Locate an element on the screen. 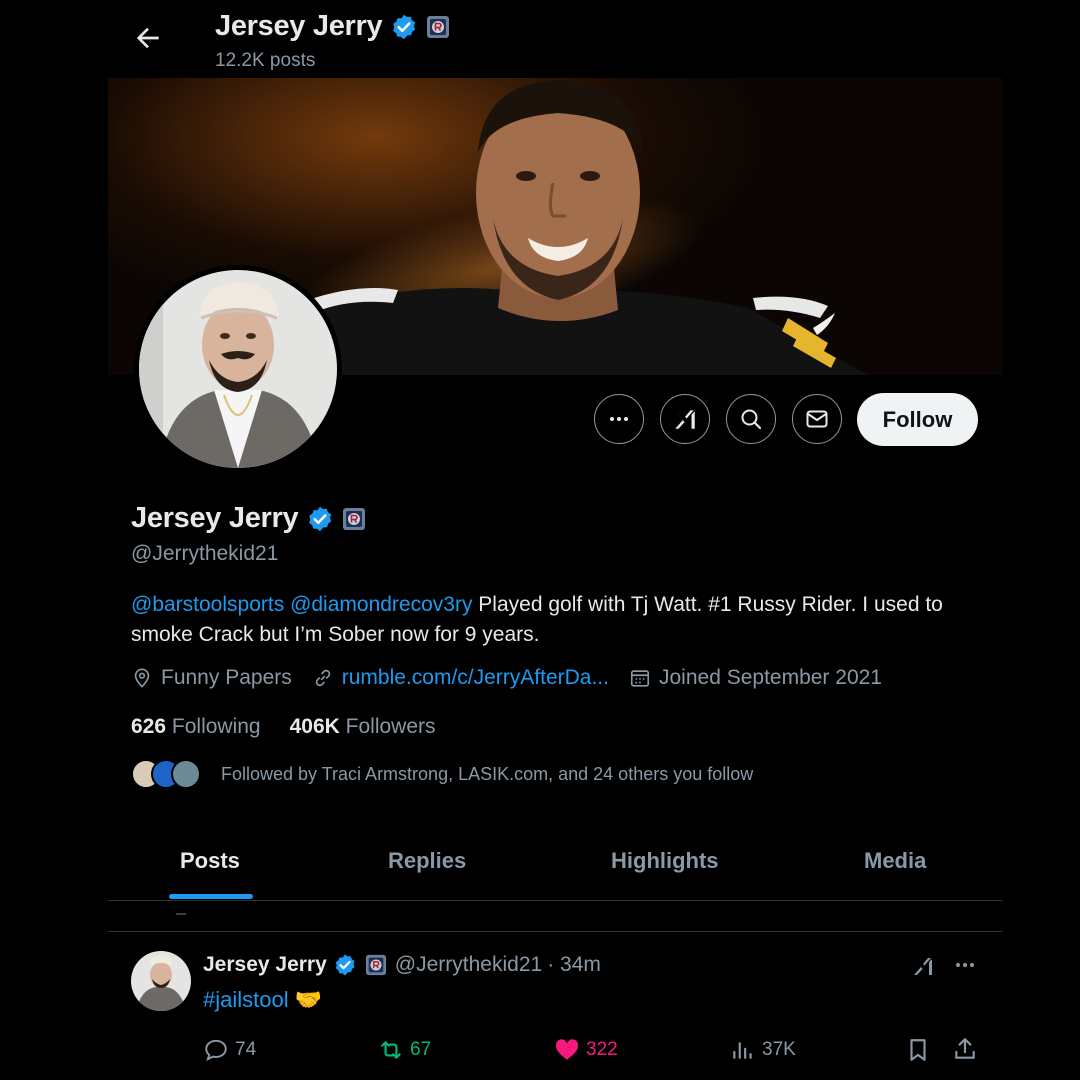 The image size is (1080, 1080). follow-stats: 626 Following 406K Followers is located at coordinates (283, 727).